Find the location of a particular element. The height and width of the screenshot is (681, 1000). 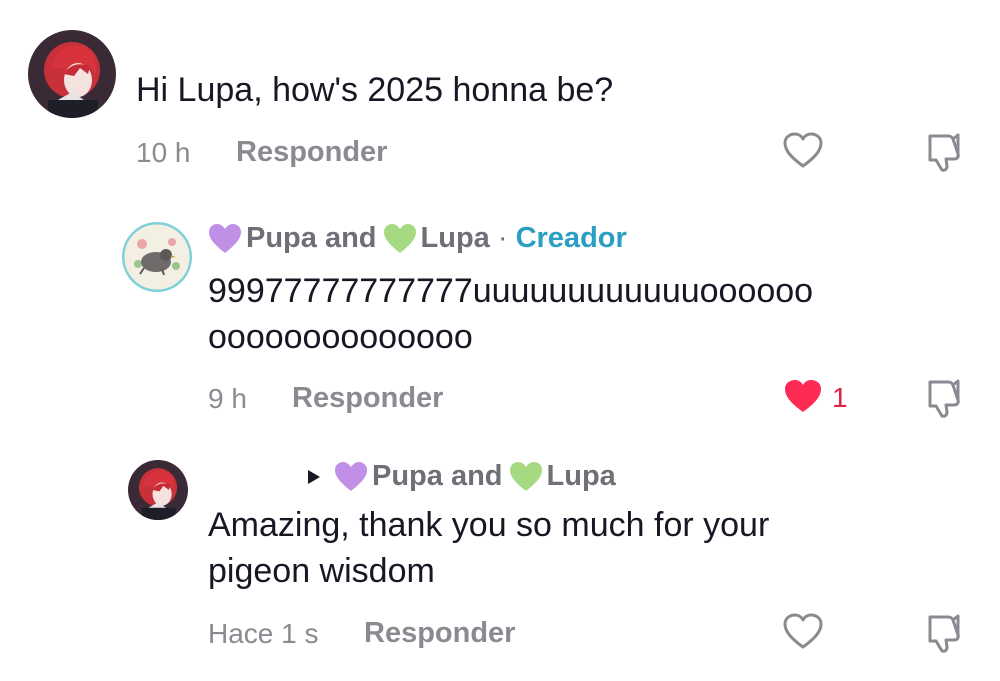

comment-text-line2: pigeon wisdom is located at coordinates (321, 571).